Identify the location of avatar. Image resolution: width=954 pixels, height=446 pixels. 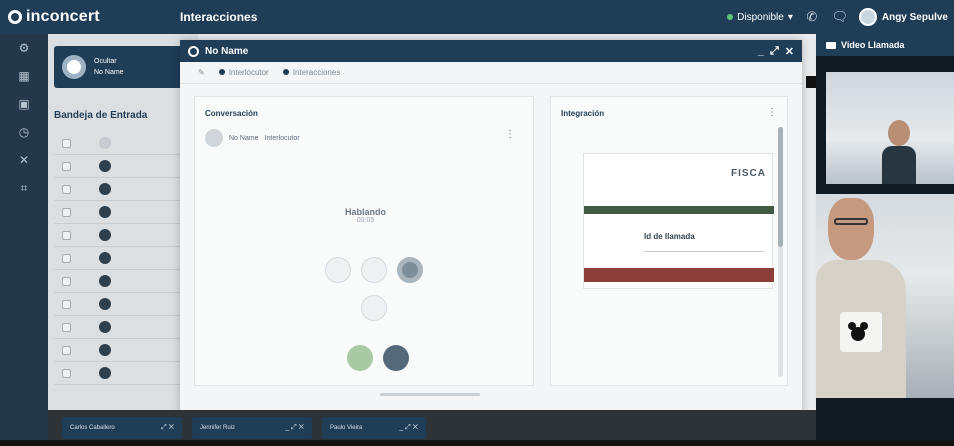
(214, 138).